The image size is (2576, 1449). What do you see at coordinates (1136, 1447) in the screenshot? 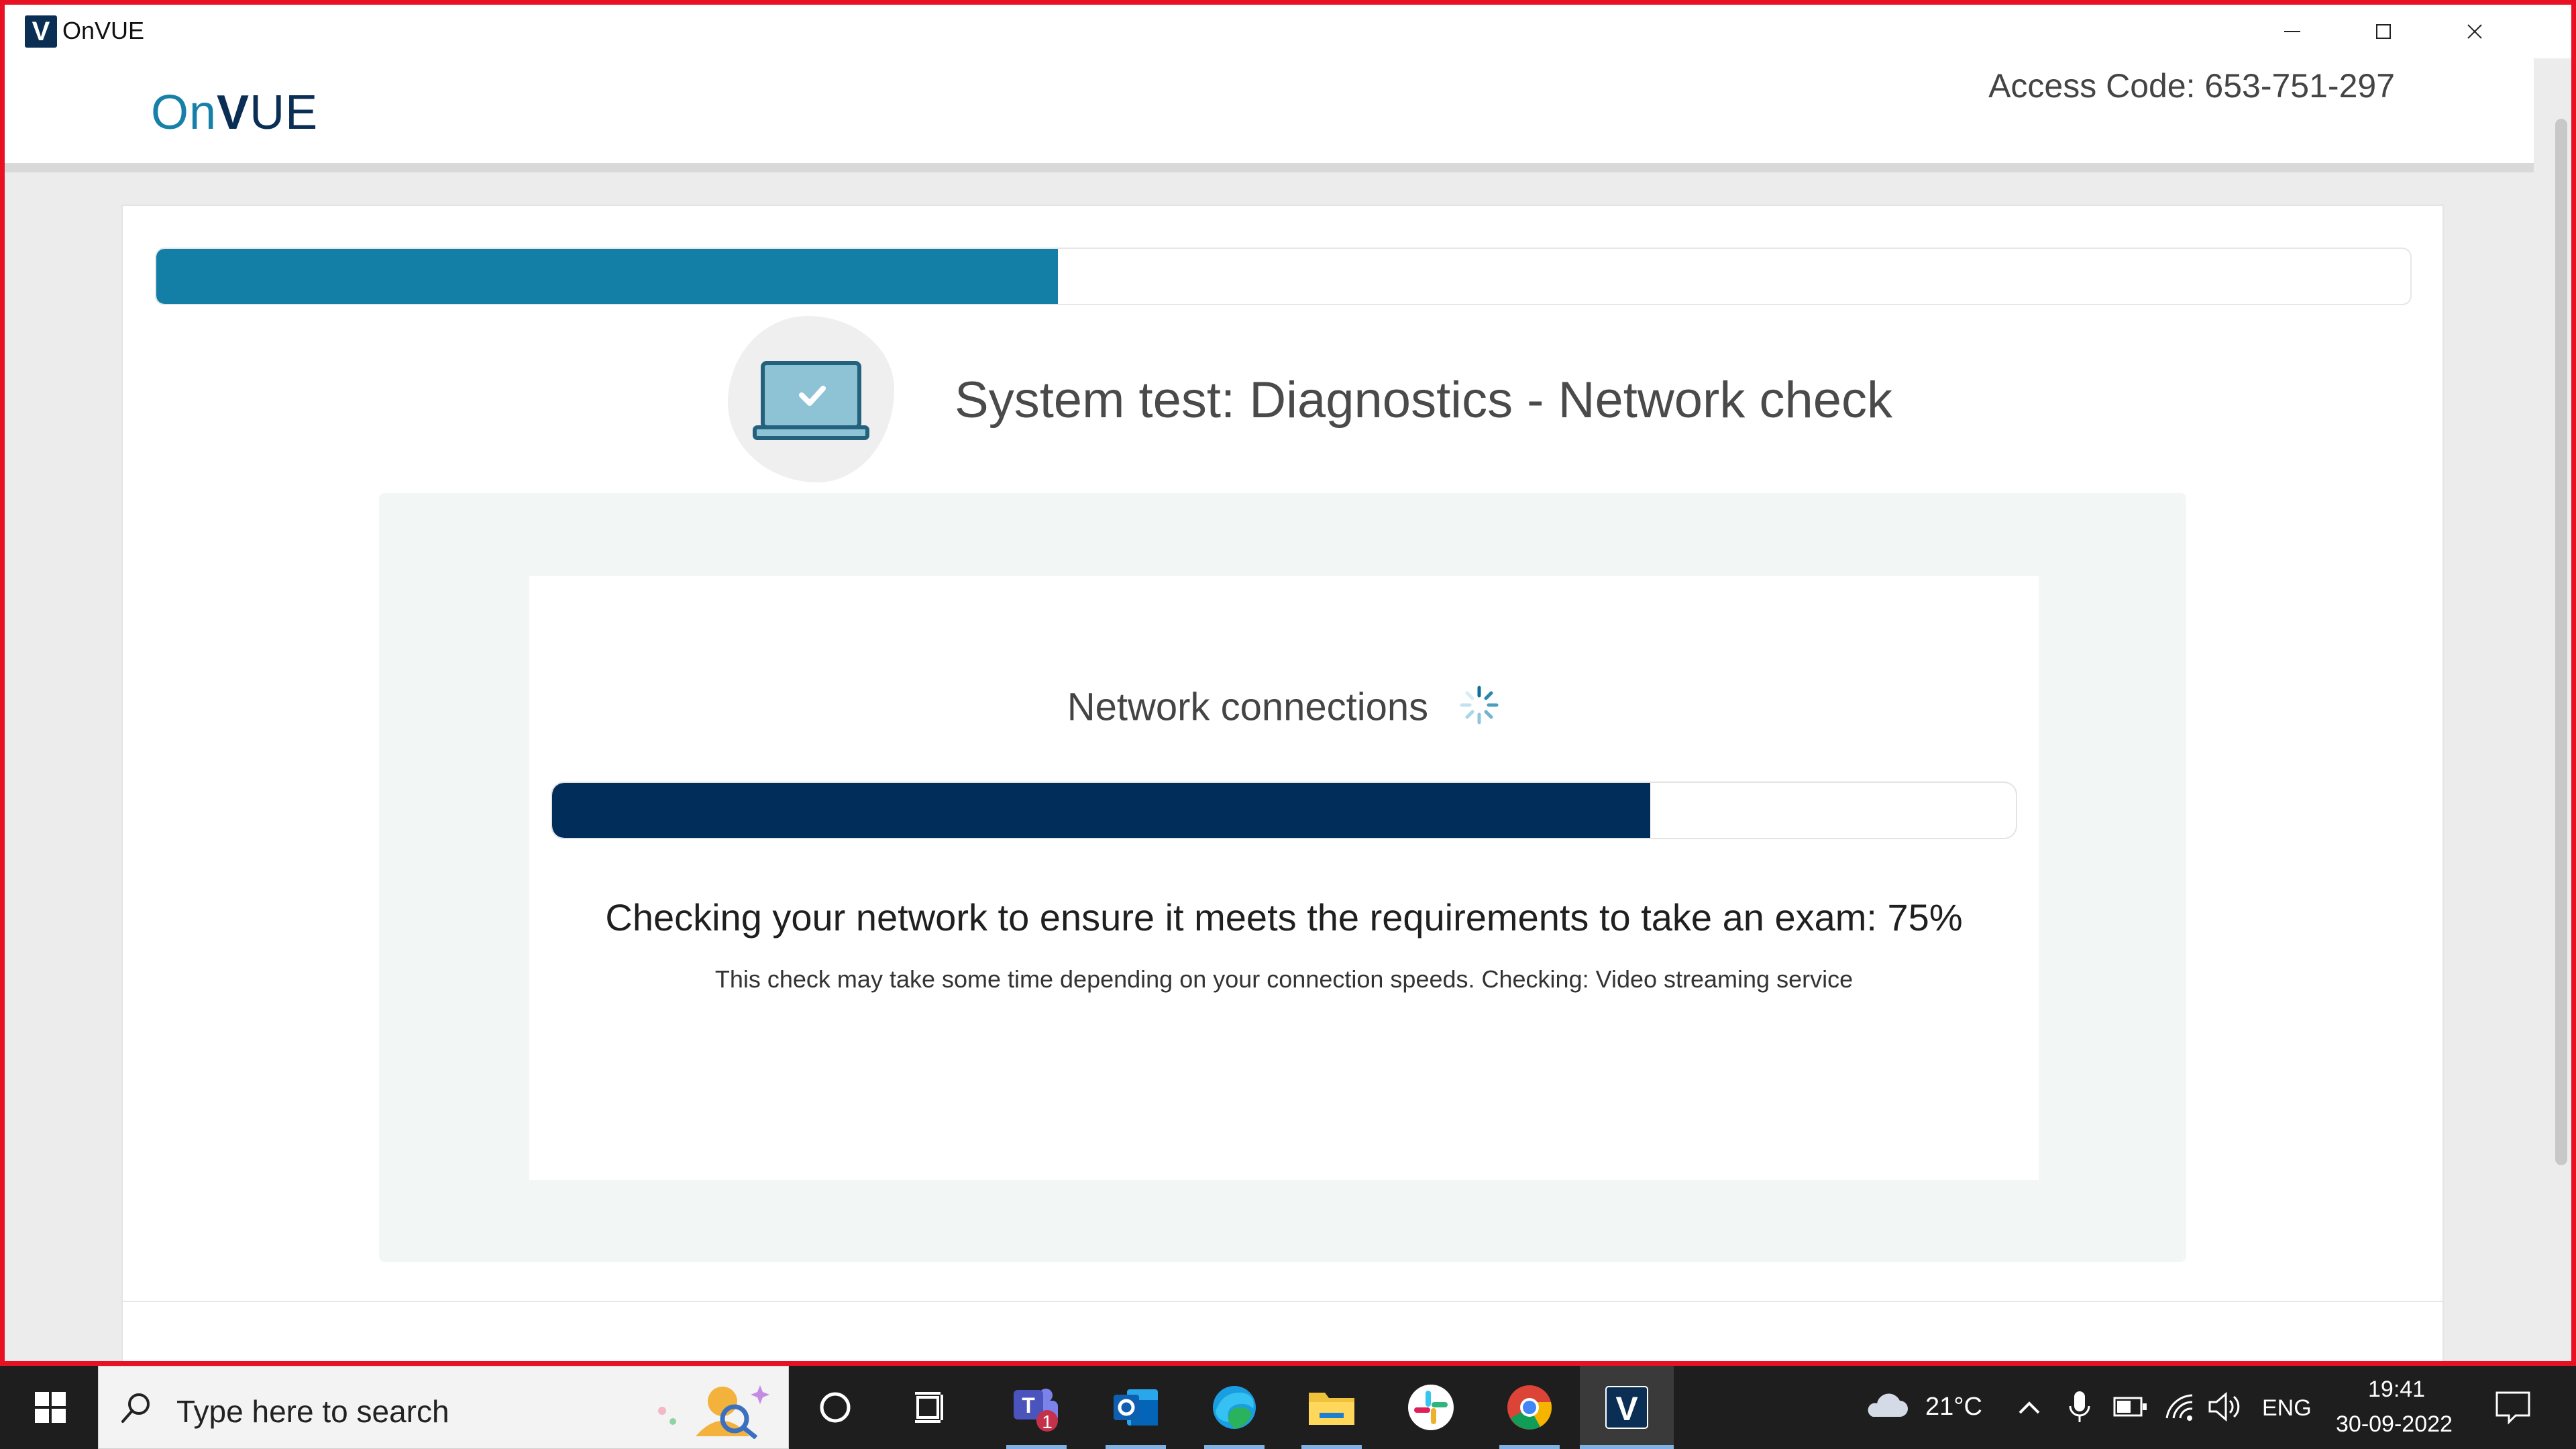
I see `outlook-running-indicator` at bounding box center [1136, 1447].